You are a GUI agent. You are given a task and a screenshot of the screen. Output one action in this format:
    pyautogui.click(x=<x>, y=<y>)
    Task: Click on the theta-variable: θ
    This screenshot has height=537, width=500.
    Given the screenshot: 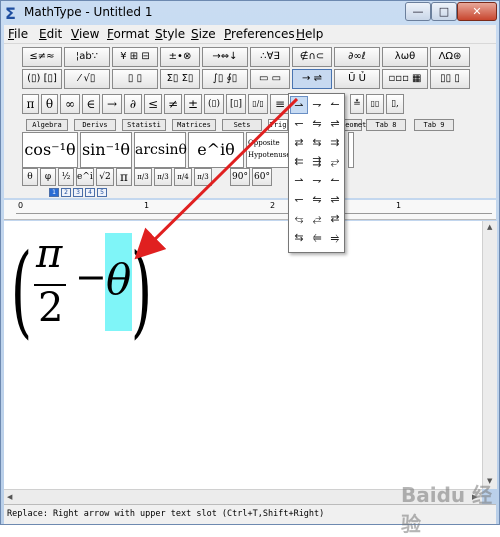 What is the action you would take?
    pyautogui.click(x=118, y=279)
    